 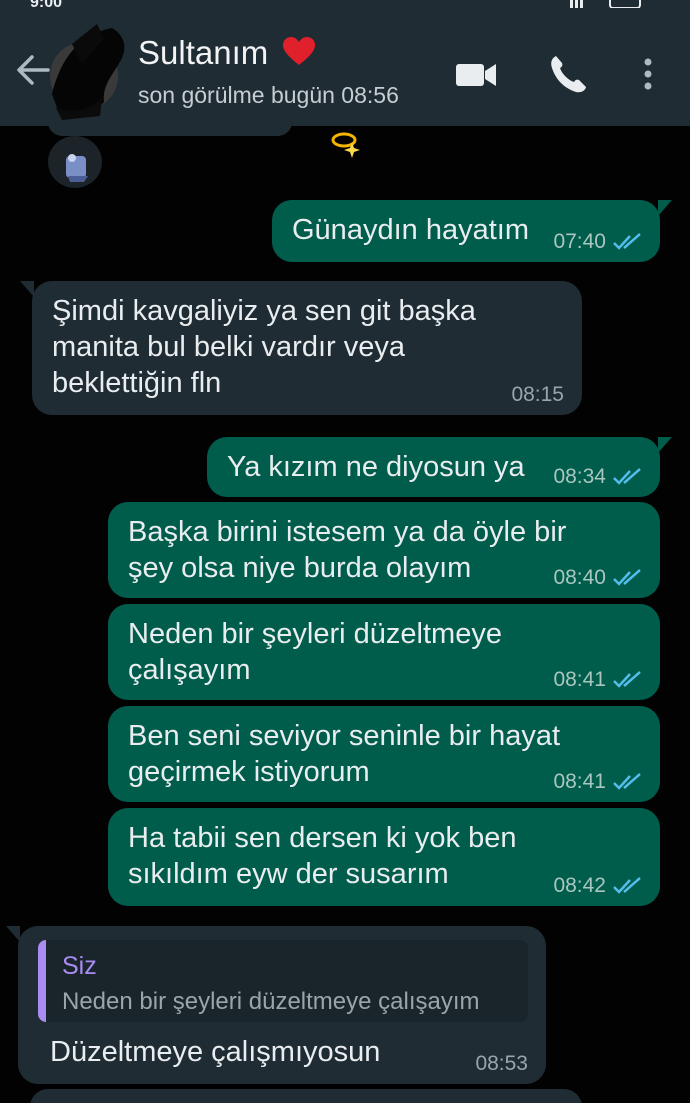 I want to click on next-message-edge, so click(x=306, y=1096).